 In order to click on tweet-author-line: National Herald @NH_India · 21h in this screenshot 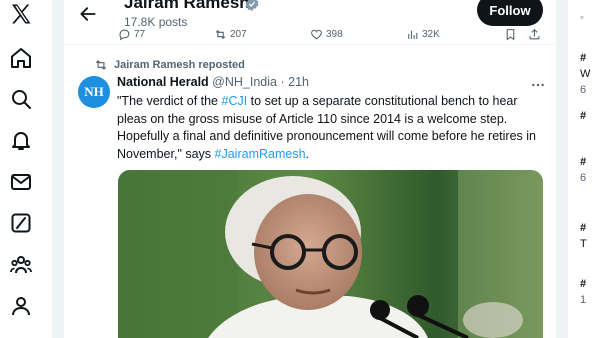, I will do `click(213, 82)`.